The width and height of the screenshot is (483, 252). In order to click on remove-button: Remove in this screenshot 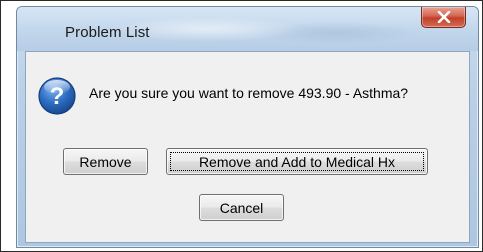, I will do `click(105, 161)`.